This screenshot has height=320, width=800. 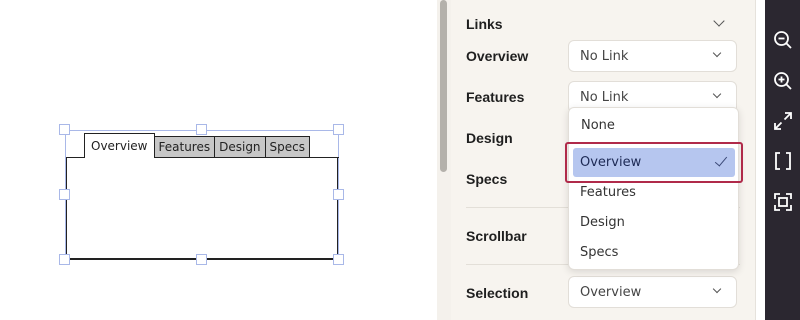 What do you see at coordinates (783, 40) in the screenshot?
I see `zoom-out-icon` at bounding box center [783, 40].